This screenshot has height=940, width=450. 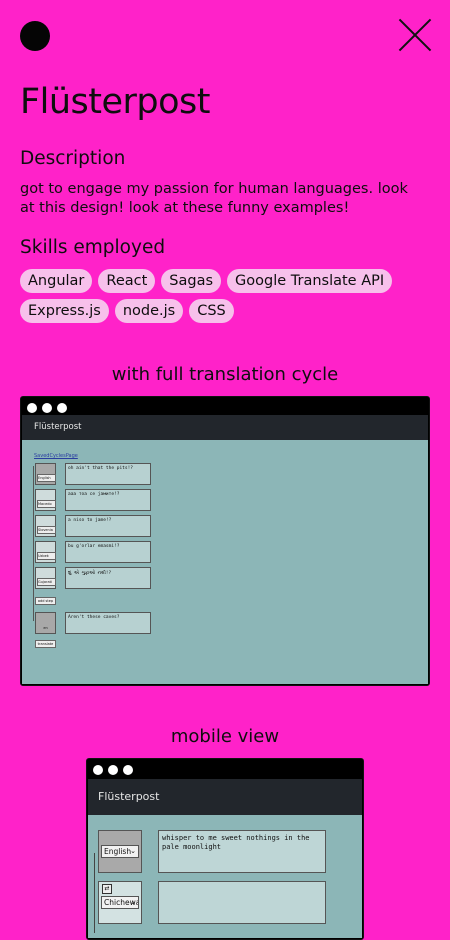 What do you see at coordinates (191, 281) in the screenshot?
I see `skill-chip: Sagas` at bounding box center [191, 281].